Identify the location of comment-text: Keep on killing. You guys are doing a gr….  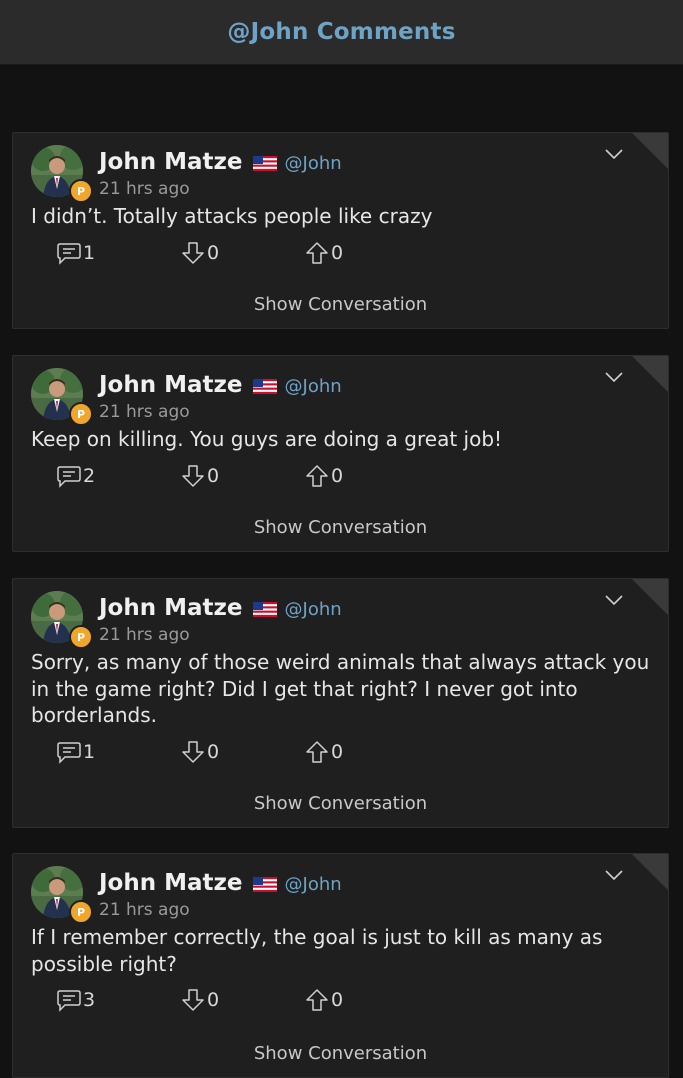
(267, 439).